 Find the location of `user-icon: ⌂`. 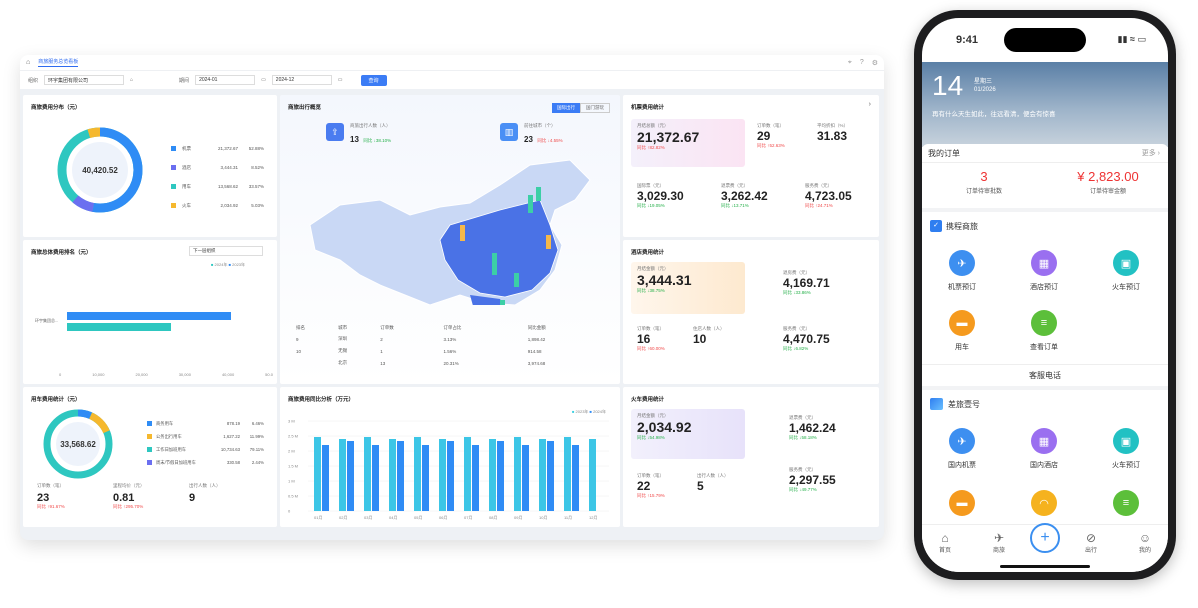

user-icon: ⌂ is located at coordinates (131, 80).